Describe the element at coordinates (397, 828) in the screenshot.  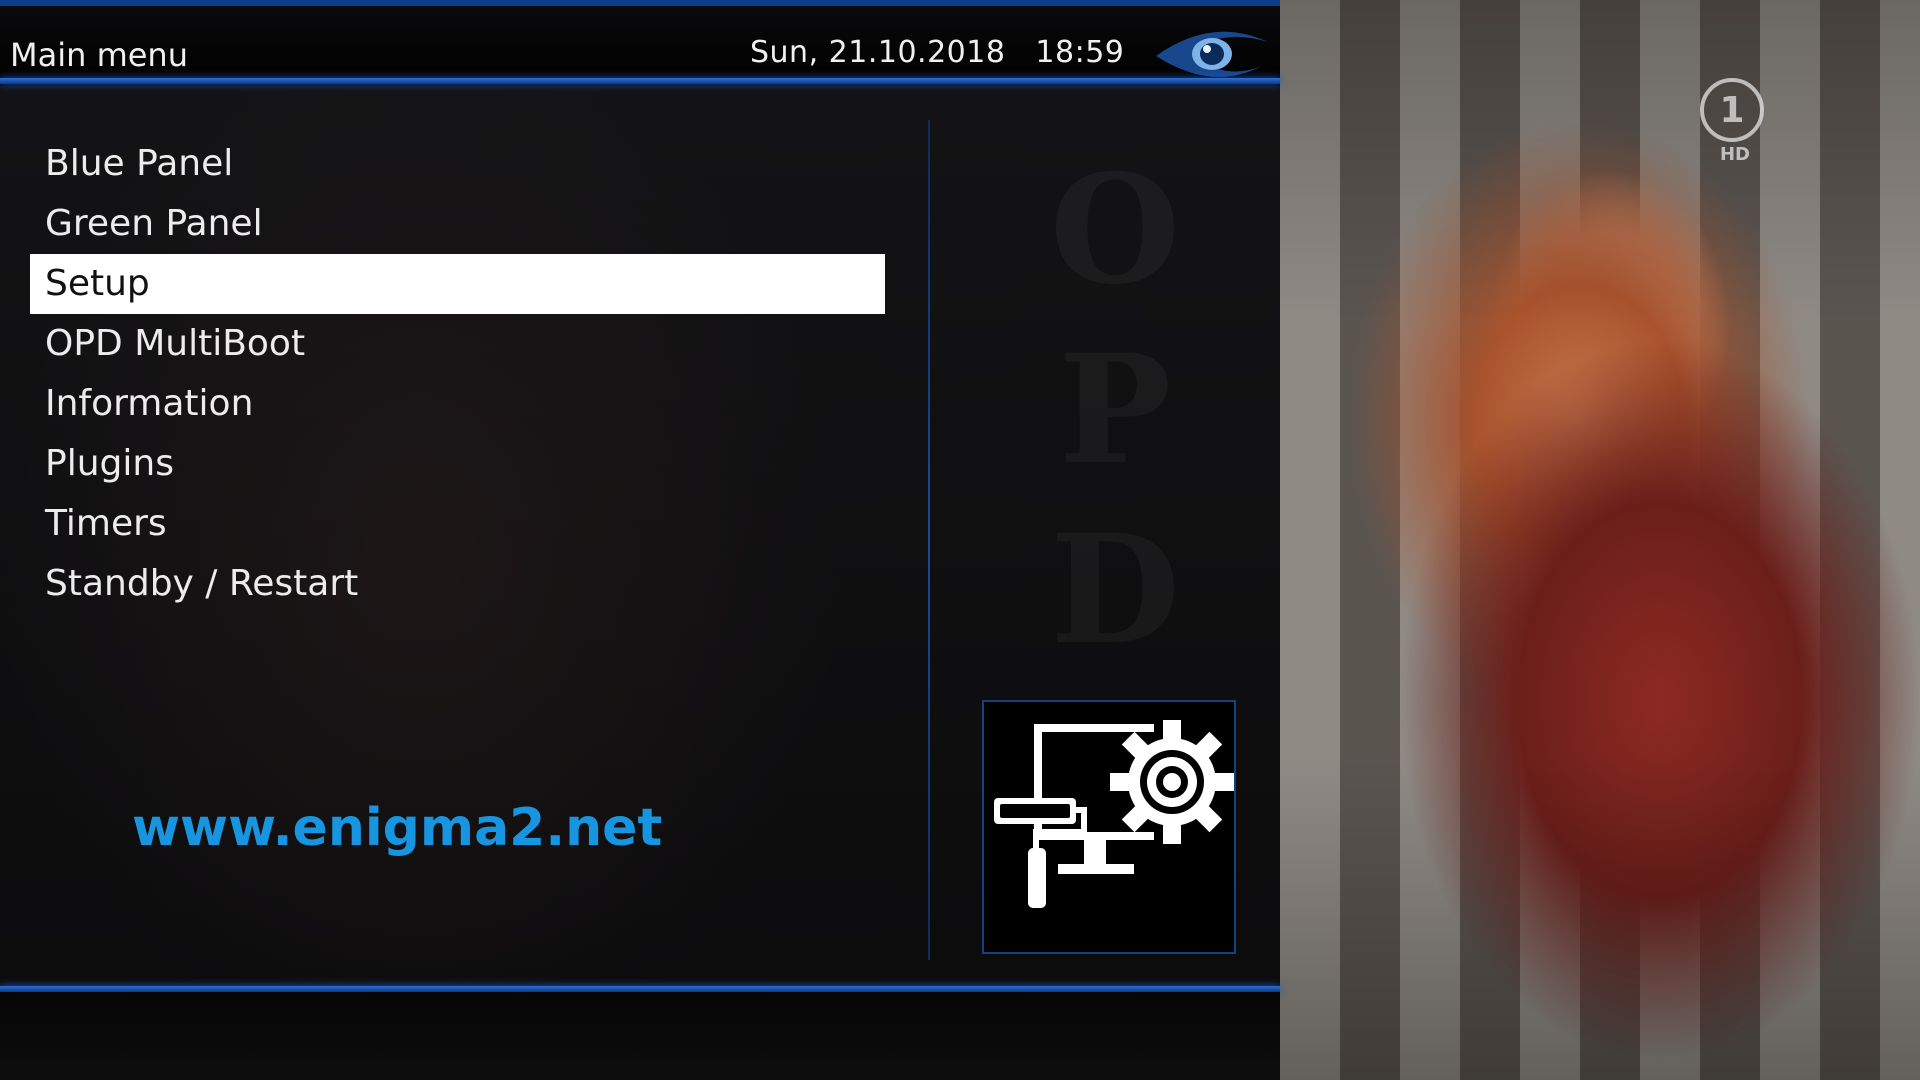
I see `website-url: www.enigma2.net` at that location.